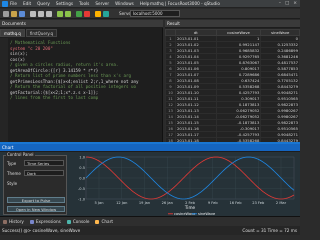 The image size is (320, 240). I want to click on line-gutter, so click(4, 90).